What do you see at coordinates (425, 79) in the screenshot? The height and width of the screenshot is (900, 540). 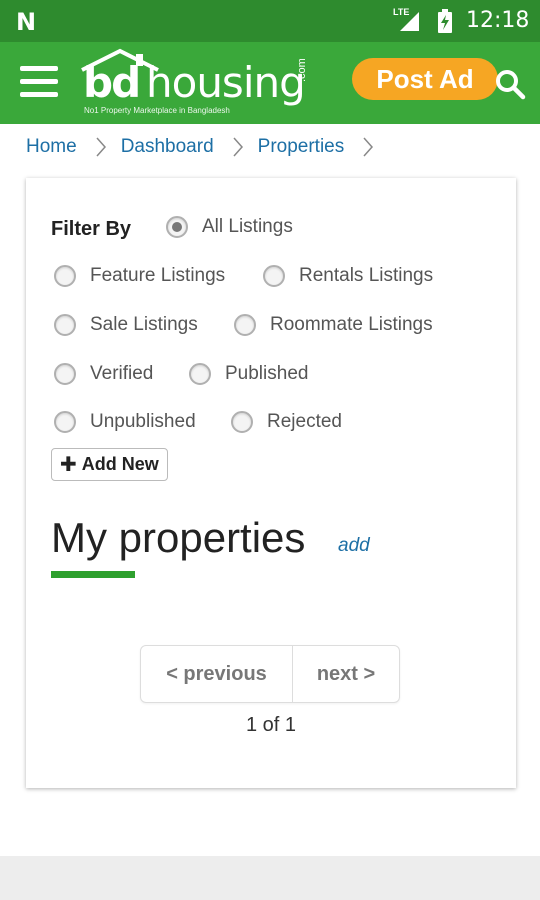 I see `post-ad-button: Post Ad` at bounding box center [425, 79].